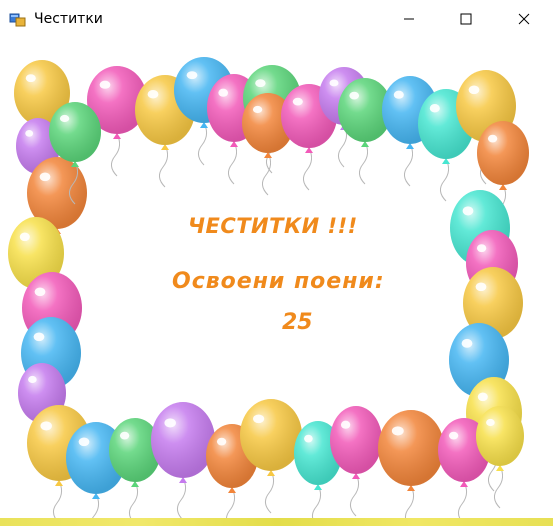 The height and width of the screenshot is (526, 553). Describe the element at coordinates (68, 19) in the screenshot. I see `window-title: Честитки` at that location.